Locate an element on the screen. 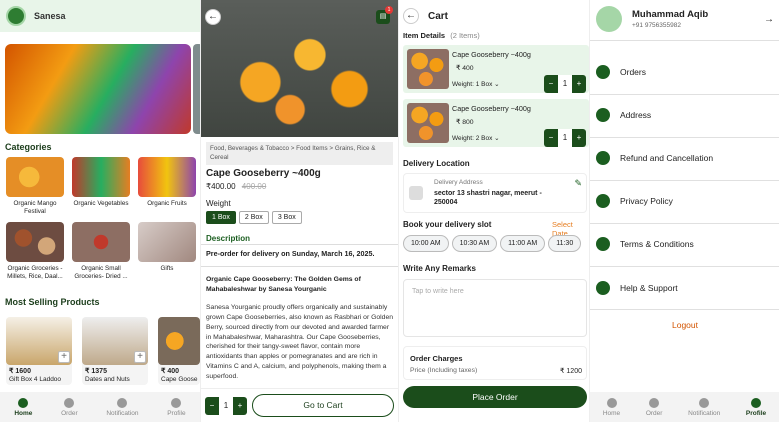 The width and height of the screenshot is (779, 422). delivery-location-title: Delivery Location is located at coordinates (436, 163).